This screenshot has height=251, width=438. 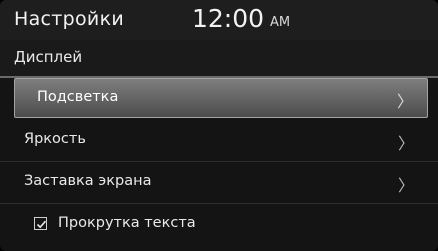 I want to click on menu-item-label: Подсветка, so click(x=78, y=97).